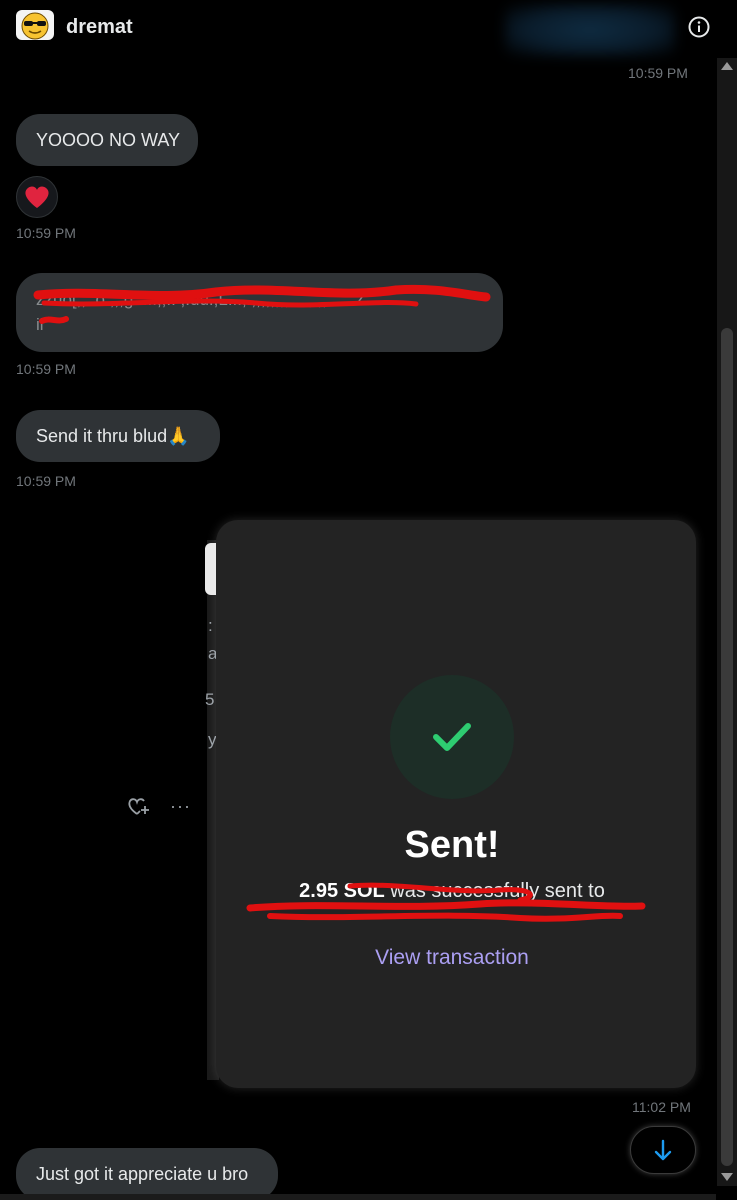 The image size is (737, 1200). I want to click on view-transaction-link: View transaction, so click(452, 958).